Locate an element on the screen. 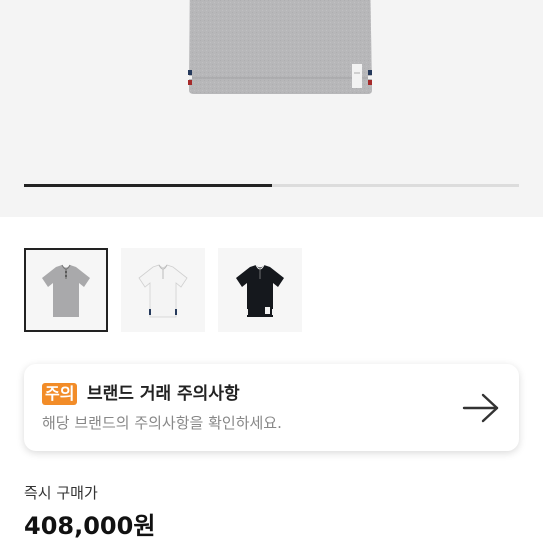  gallery-progress-bar is located at coordinates (271, 185).